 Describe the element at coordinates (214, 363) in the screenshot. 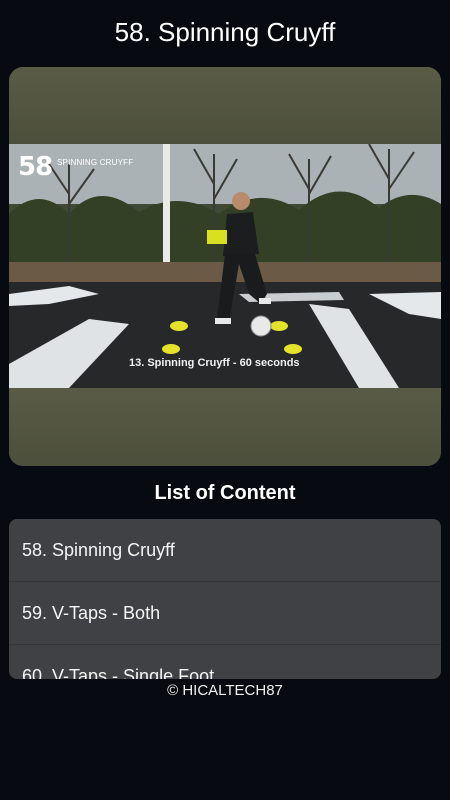

I see `video-caption: 13. Spinning Cruyff - 60 seconds` at that location.